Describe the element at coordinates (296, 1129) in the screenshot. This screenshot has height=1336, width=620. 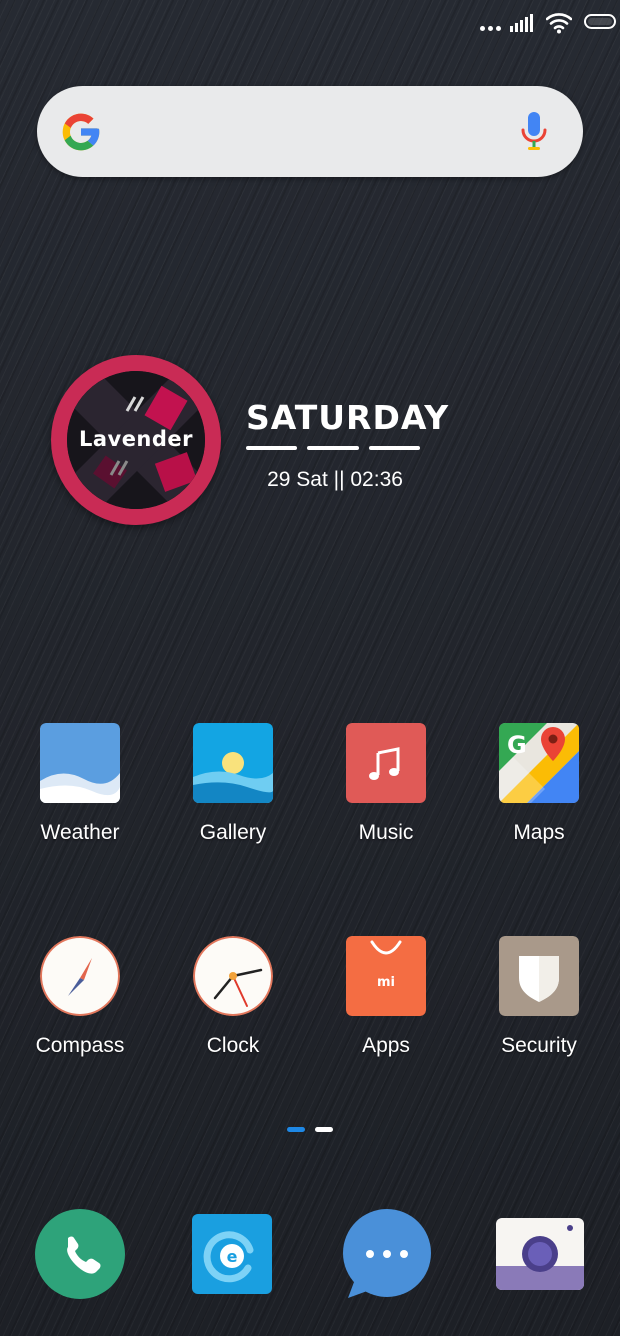
I see `page-dot-active` at that location.